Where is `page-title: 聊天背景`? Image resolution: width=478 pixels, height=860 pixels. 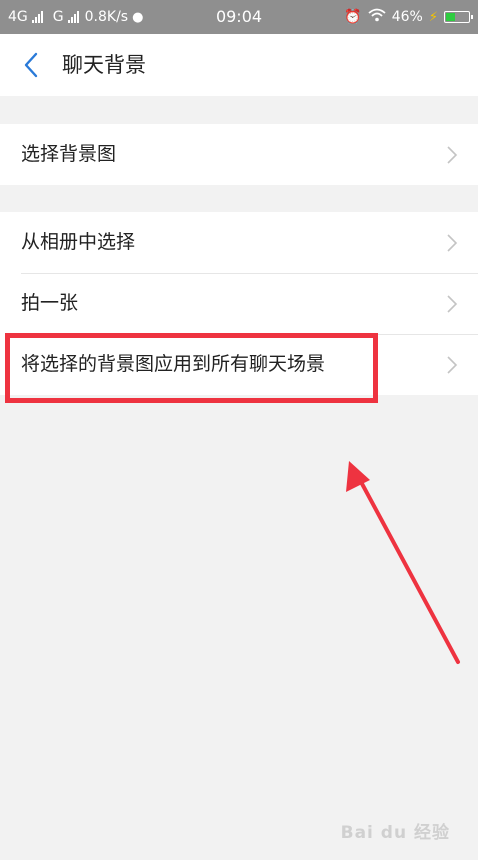
page-title: 聊天背景 is located at coordinates (104, 65).